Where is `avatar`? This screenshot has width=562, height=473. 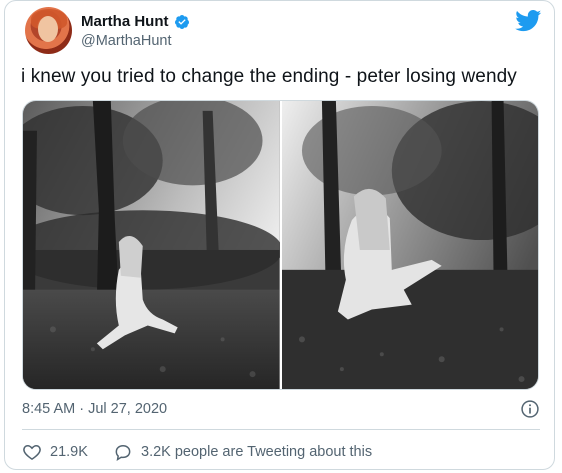 avatar is located at coordinates (48, 30).